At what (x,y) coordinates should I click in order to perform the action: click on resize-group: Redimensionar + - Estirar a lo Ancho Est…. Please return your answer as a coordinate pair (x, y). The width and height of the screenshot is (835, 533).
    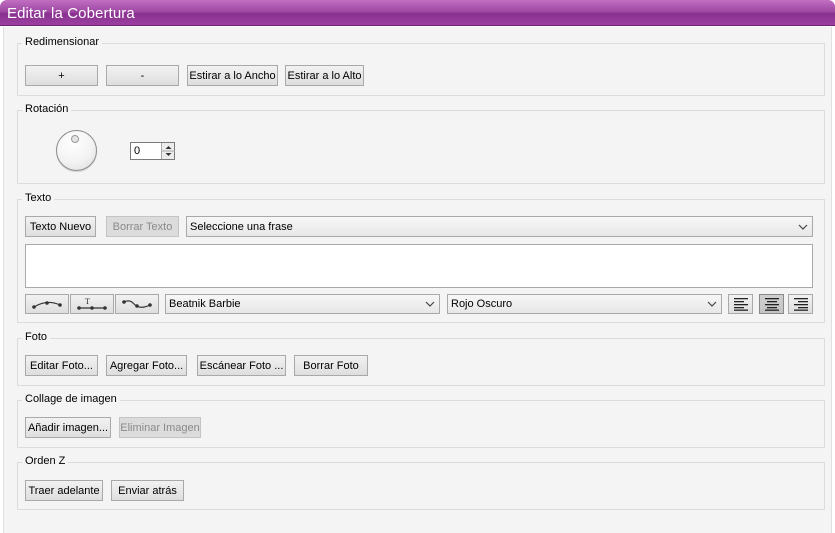
    Looking at the image, I should click on (421, 65).